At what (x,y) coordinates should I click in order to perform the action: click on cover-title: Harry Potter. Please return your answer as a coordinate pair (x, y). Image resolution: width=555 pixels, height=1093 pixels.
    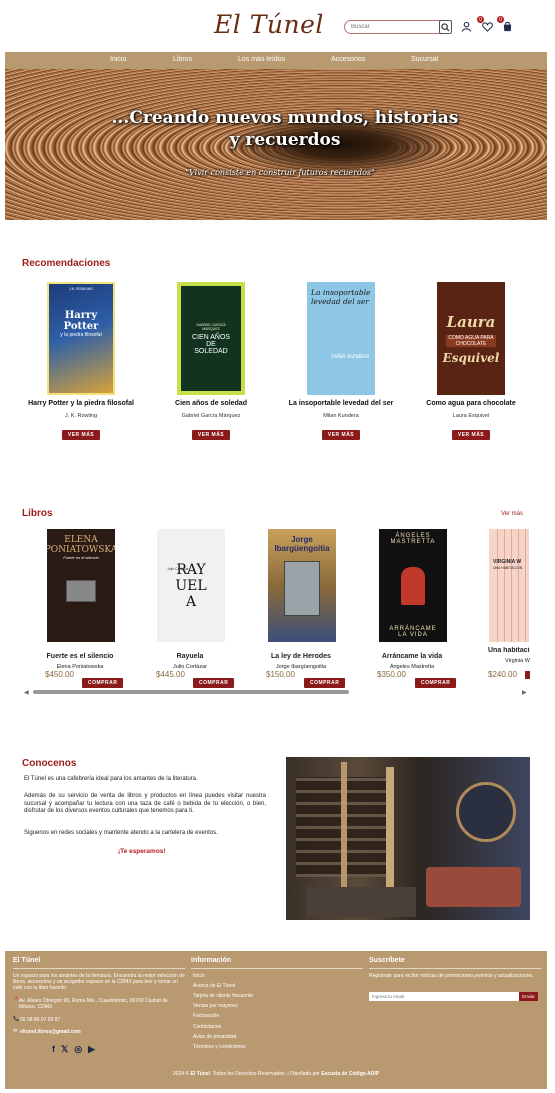
    Looking at the image, I should click on (81, 320).